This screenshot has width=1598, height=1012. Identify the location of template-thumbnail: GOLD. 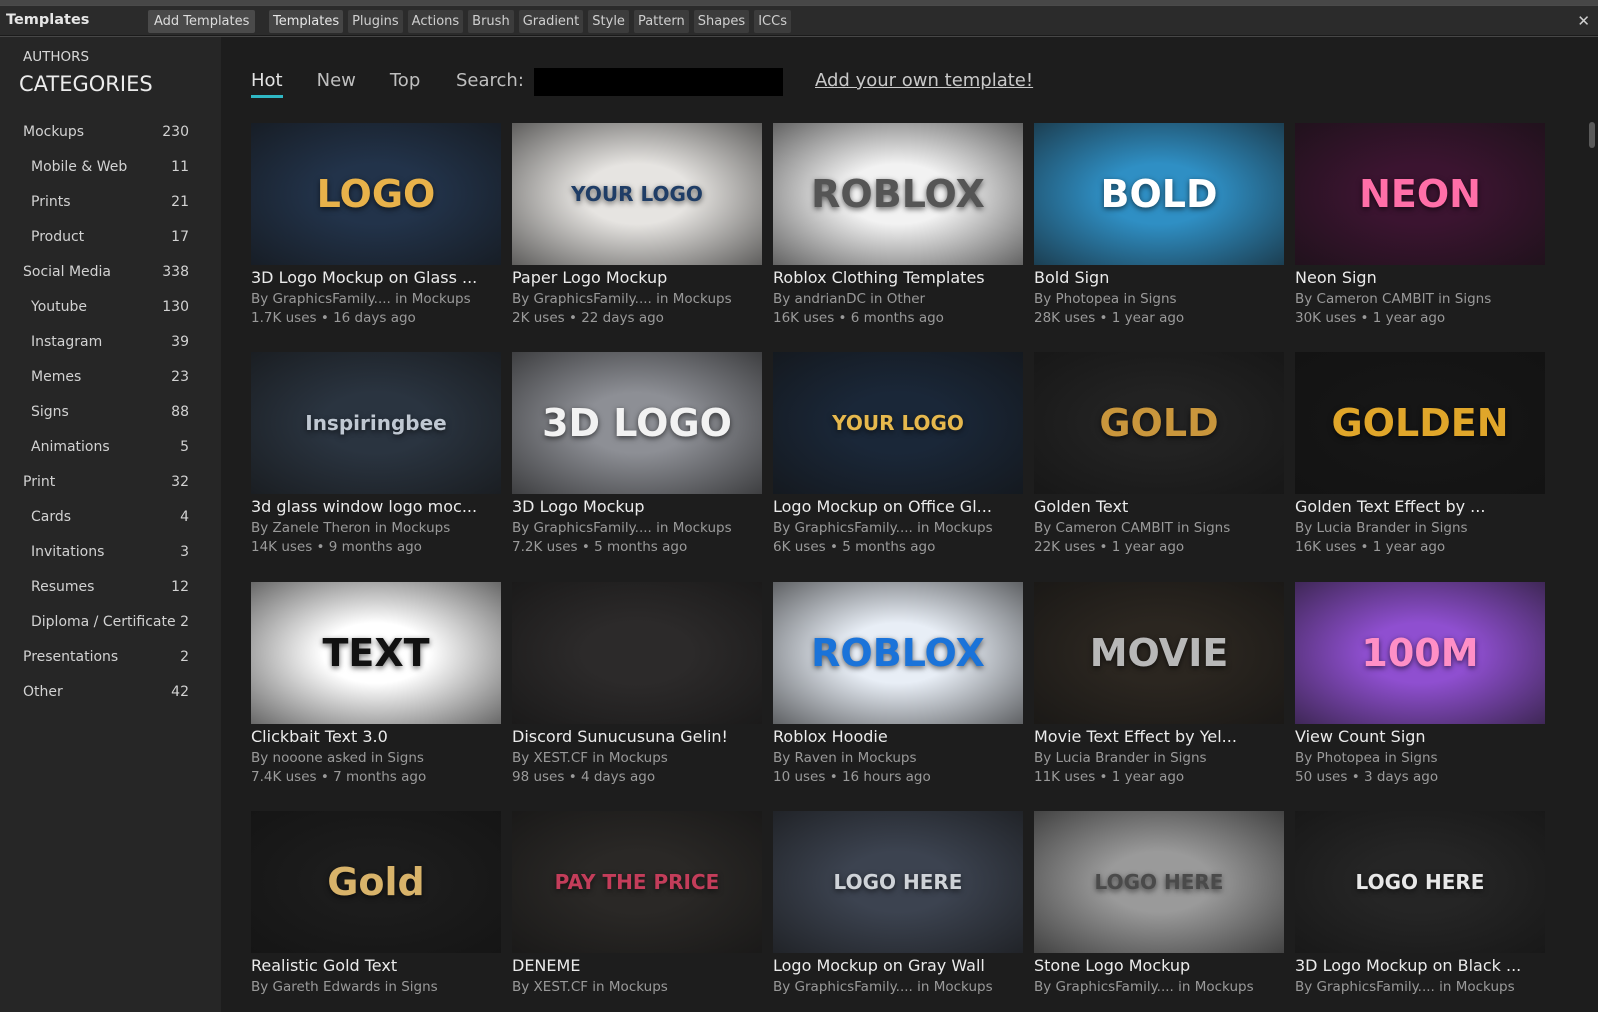
(1159, 423).